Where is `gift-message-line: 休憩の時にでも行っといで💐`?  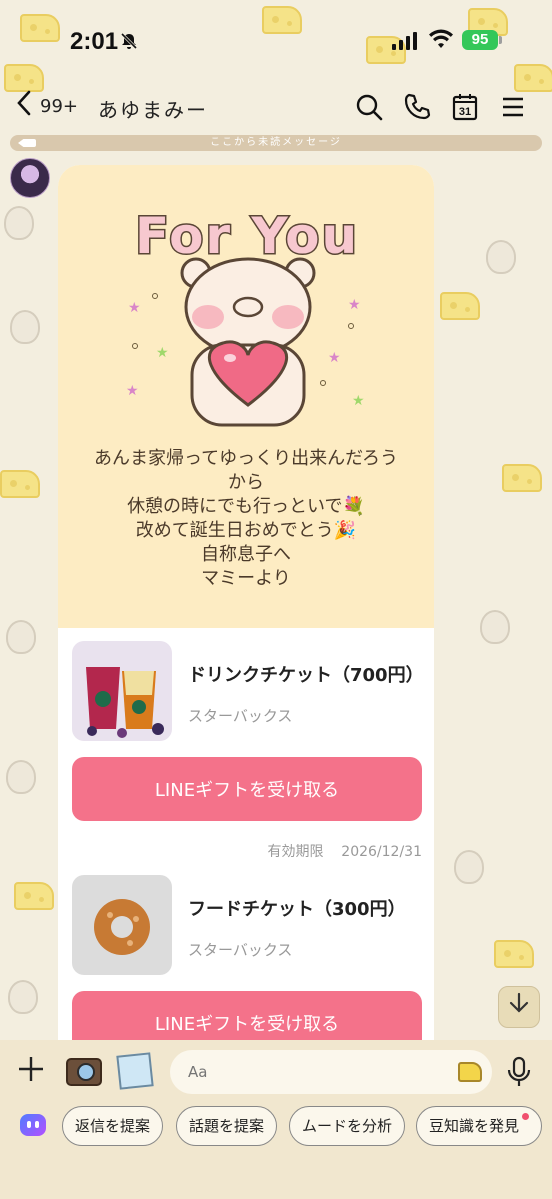
gift-message-line: 休憩の時にでも行っといで💐 is located at coordinates (246, 506).